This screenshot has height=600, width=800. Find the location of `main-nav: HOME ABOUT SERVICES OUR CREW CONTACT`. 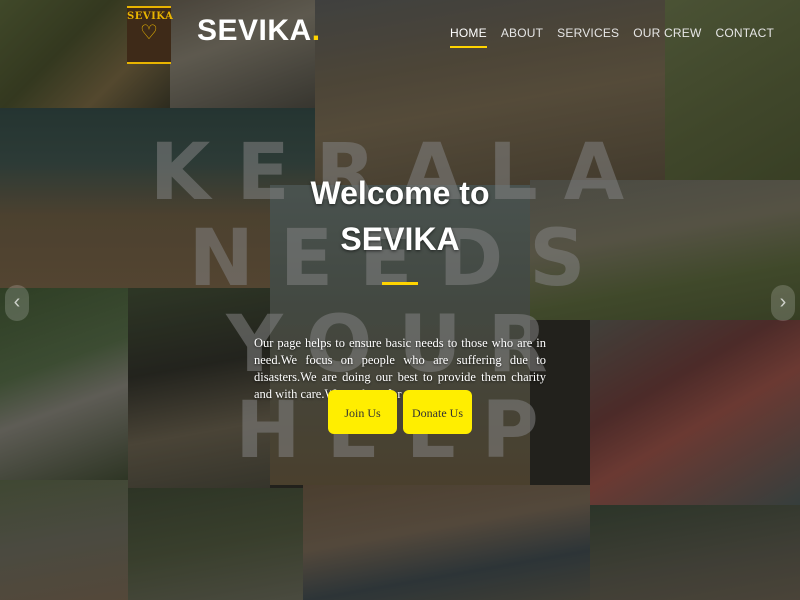

main-nav: HOME ABOUT SERVICES OUR CREW CONTACT is located at coordinates (612, 37).